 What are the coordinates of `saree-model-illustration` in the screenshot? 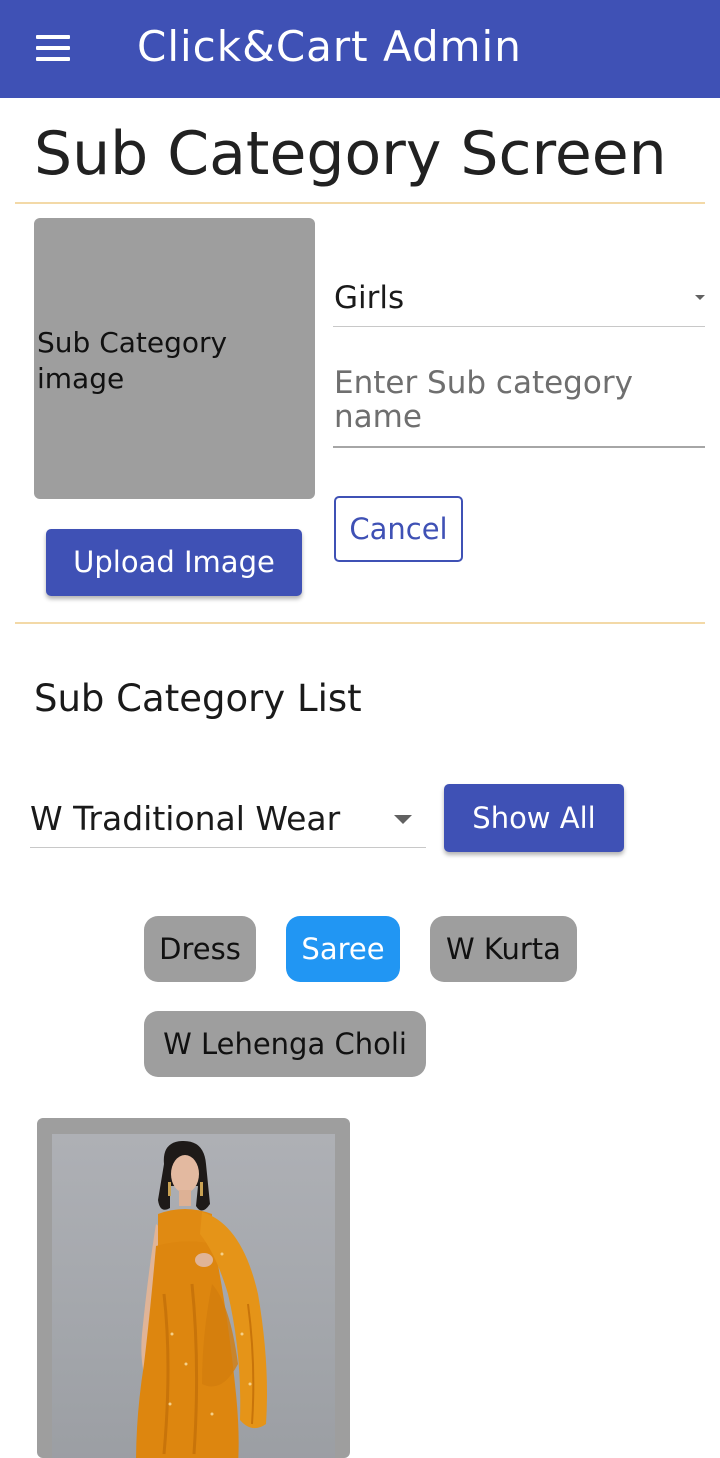 It's located at (201, 1299).